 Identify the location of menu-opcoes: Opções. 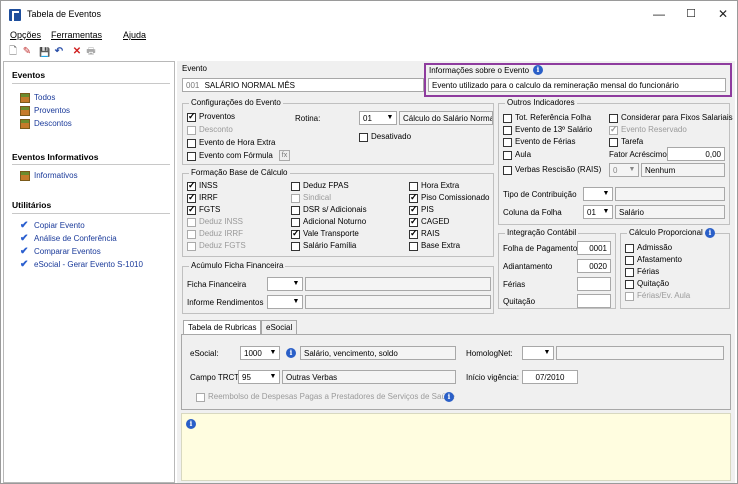
(25, 35).